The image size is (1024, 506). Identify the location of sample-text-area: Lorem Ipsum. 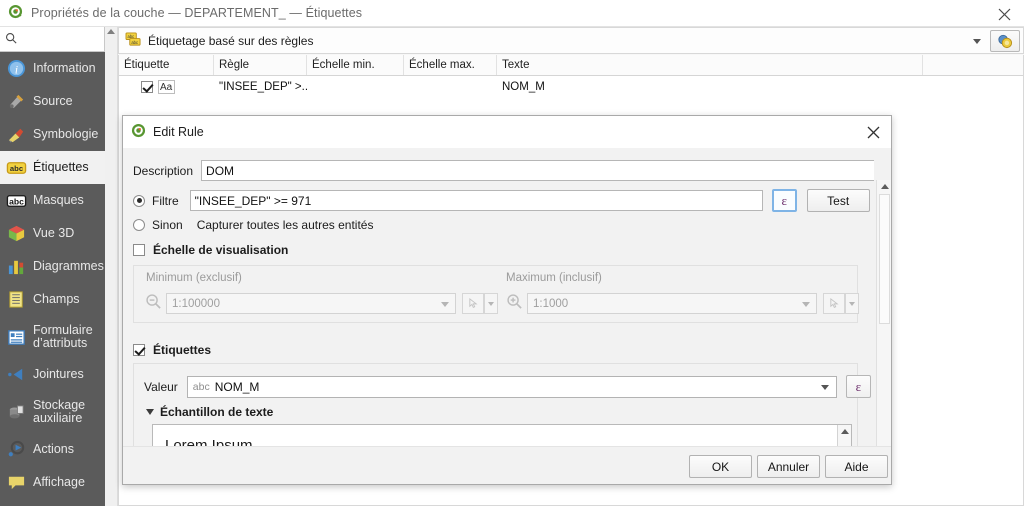
(502, 435).